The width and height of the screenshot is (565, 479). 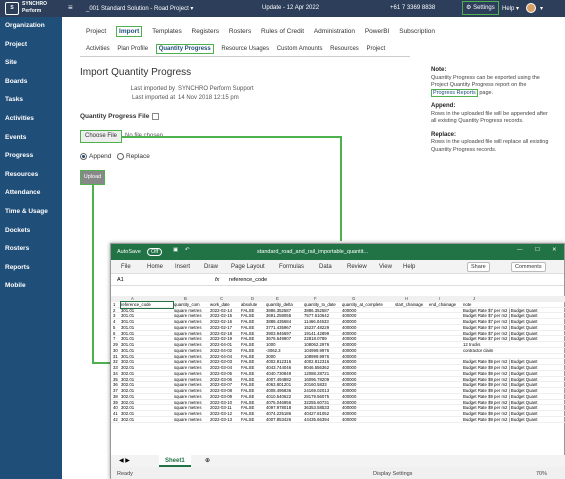 What do you see at coordinates (31, 100) in the screenshot?
I see `sidebar-item-tasks: Tasks` at bounding box center [31, 100].